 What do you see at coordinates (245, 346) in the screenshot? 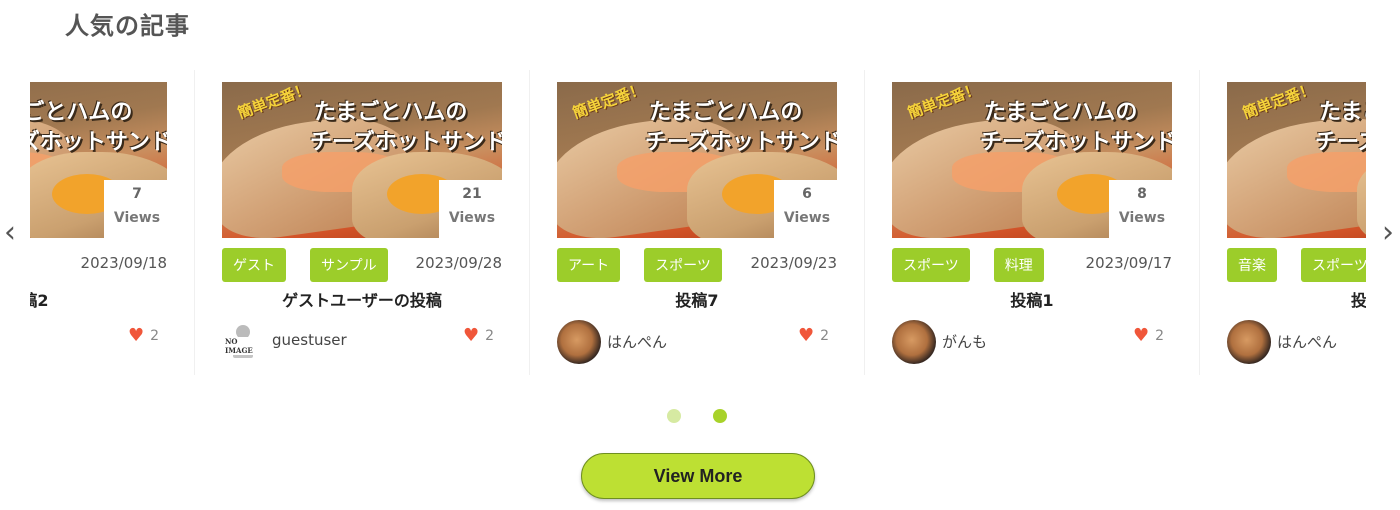
I see `avatar-placeholder-text: NO IMAGE` at bounding box center [245, 346].